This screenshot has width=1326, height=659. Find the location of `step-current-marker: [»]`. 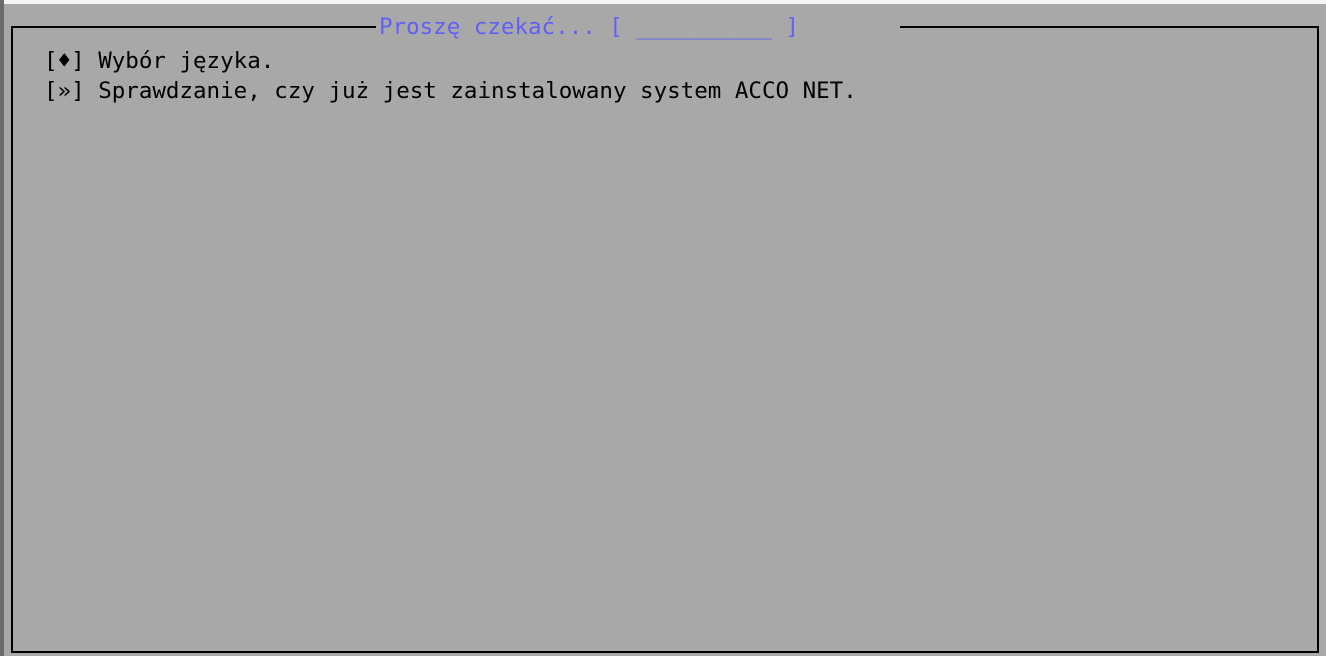

step-current-marker: [»] is located at coordinates (64, 91).